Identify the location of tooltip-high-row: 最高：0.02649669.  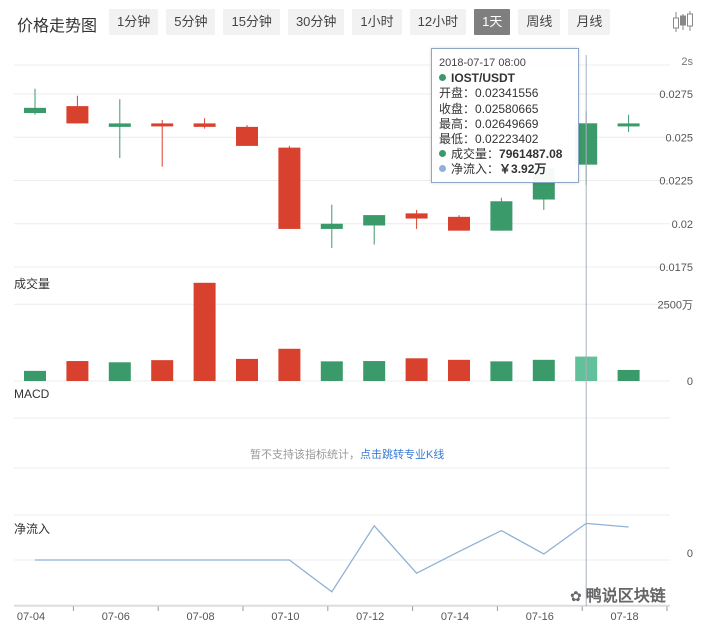
(508, 124).